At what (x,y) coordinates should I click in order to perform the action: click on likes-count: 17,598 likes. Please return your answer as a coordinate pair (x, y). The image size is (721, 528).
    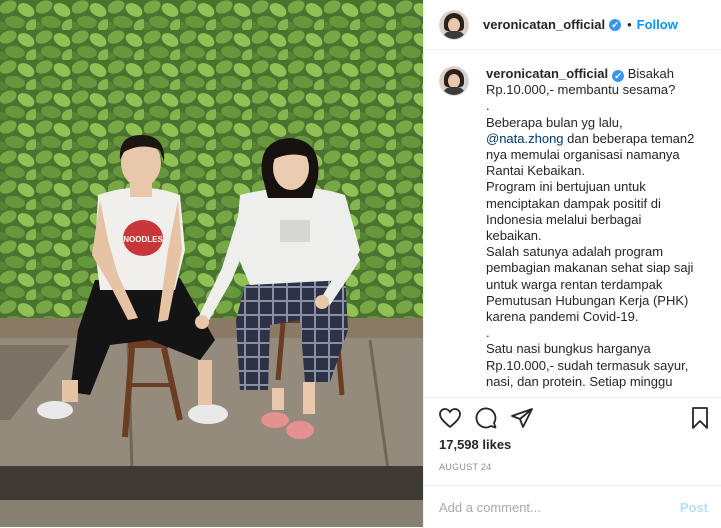
    Looking at the image, I should click on (475, 444).